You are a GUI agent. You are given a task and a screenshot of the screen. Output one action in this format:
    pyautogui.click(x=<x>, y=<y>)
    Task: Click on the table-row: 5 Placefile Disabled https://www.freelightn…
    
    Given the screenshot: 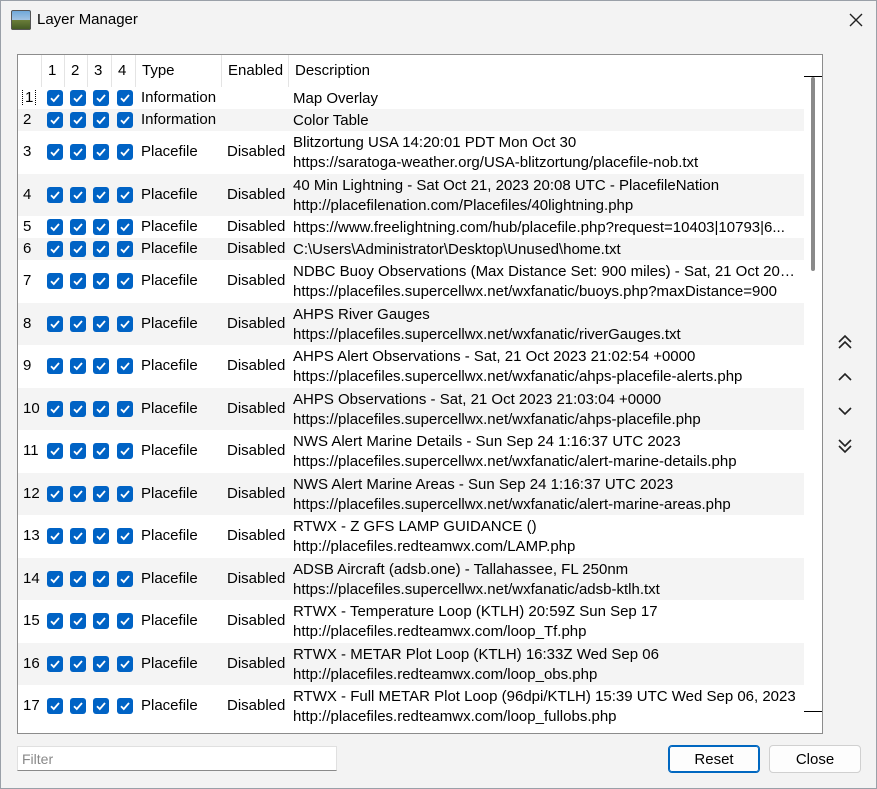 What is the action you would take?
    pyautogui.click(x=411, y=227)
    